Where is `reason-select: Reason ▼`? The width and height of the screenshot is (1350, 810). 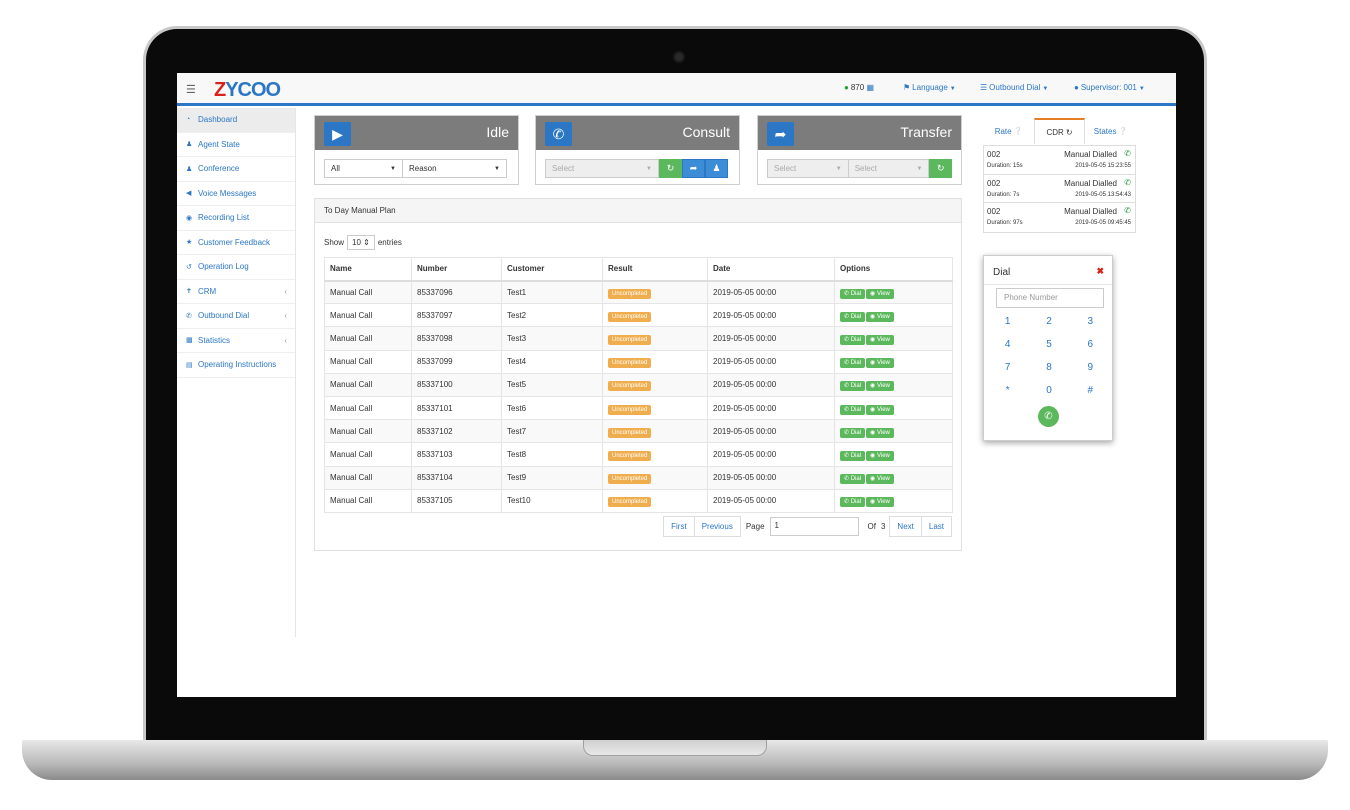
reason-select: Reason ▼ is located at coordinates (454, 168).